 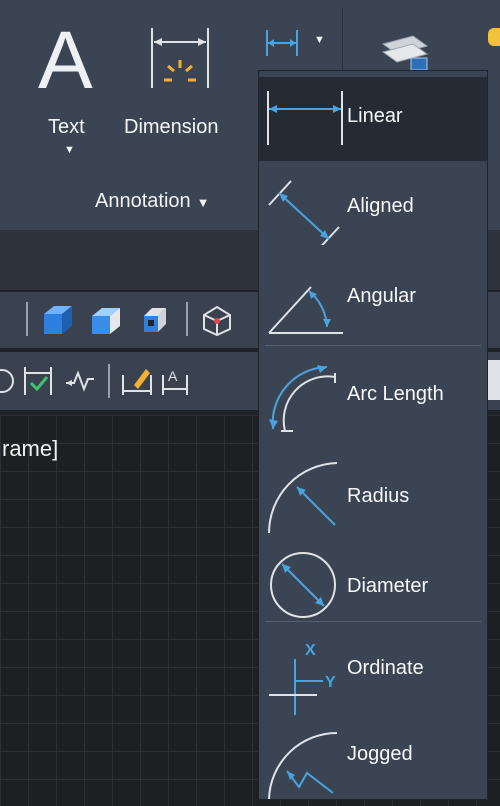 I want to click on linear-split-button: ▼, so click(x=296, y=43).